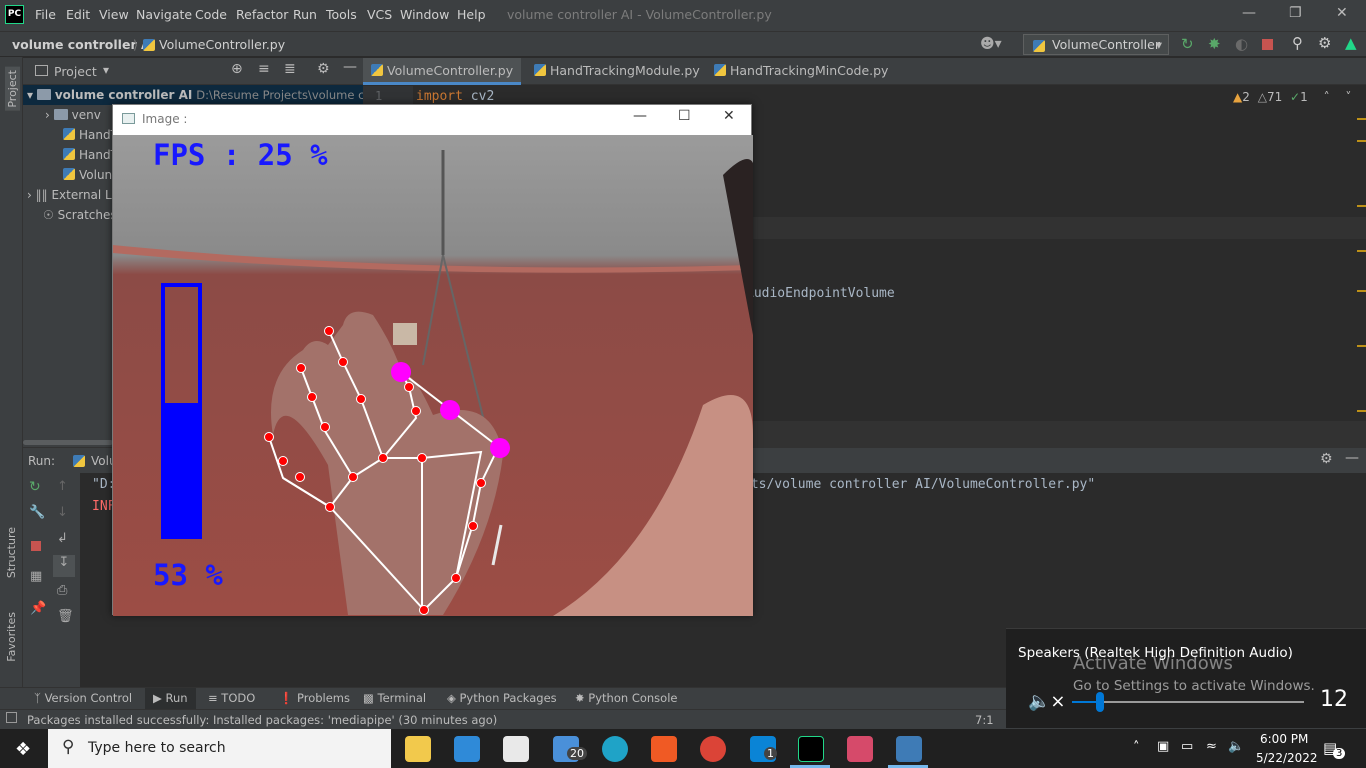 This screenshot has height=768, width=1366. I want to click on menu-vcs: VCS, so click(379, 14).